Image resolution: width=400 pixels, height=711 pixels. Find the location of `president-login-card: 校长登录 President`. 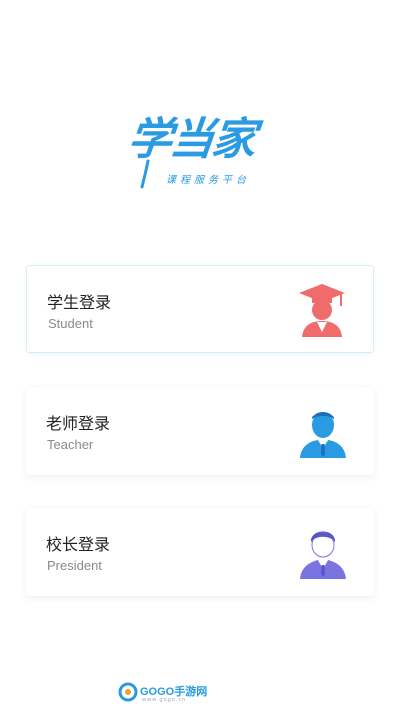

president-login-card: 校长登录 President is located at coordinates (200, 552).